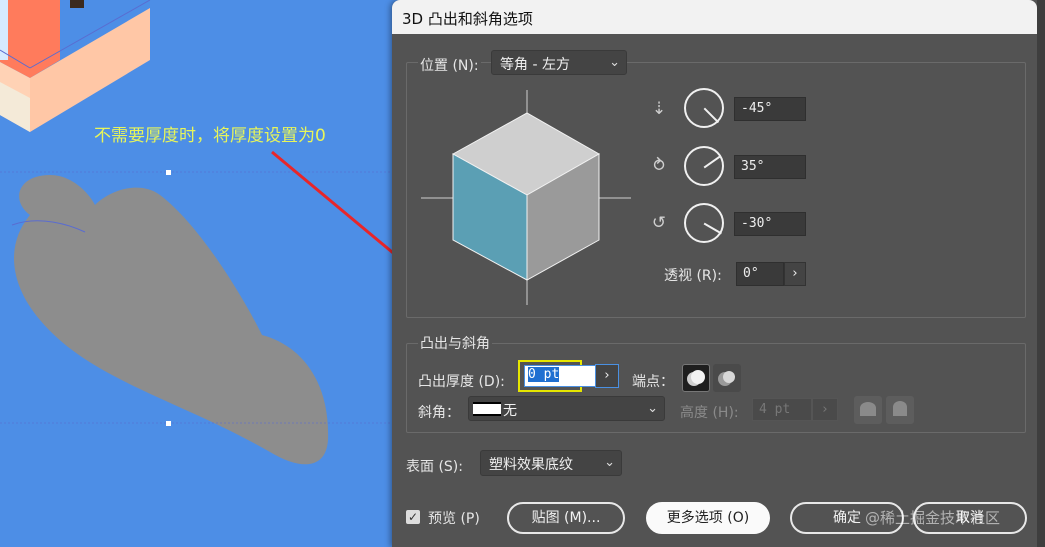  Describe the element at coordinates (544, 374) in the screenshot. I see `depth-input-value: 0 pt` at that location.